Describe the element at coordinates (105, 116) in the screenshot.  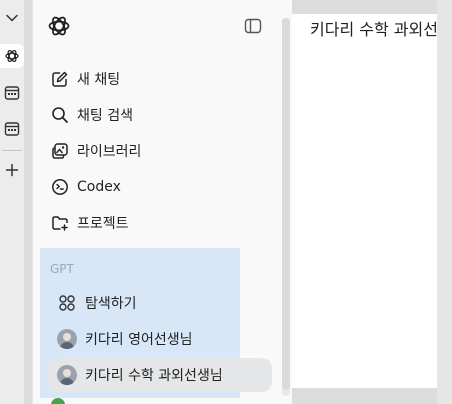
I see `nav-label: 채팅 검색` at that location.